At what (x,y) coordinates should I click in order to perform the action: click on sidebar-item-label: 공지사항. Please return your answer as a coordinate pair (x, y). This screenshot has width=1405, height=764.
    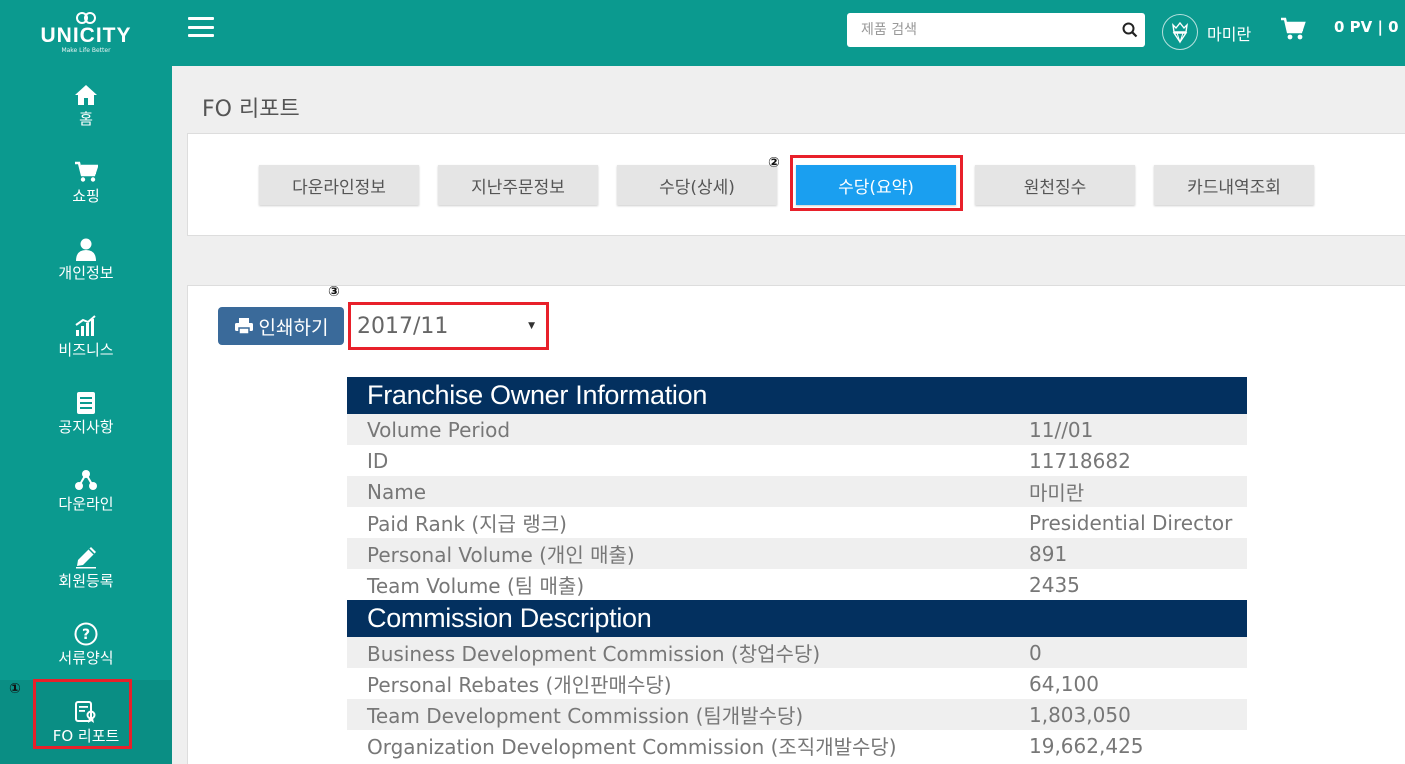
    Looking at the image, I should click on (86, 426).